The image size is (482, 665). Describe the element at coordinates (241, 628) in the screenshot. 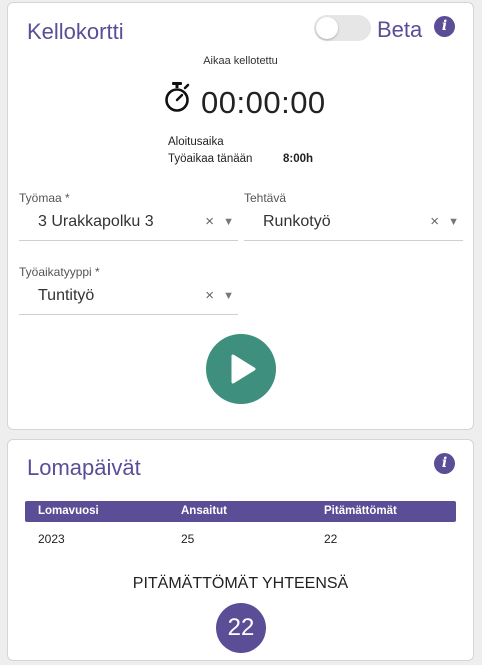

I see `unused-total-badge: 22` at that location.